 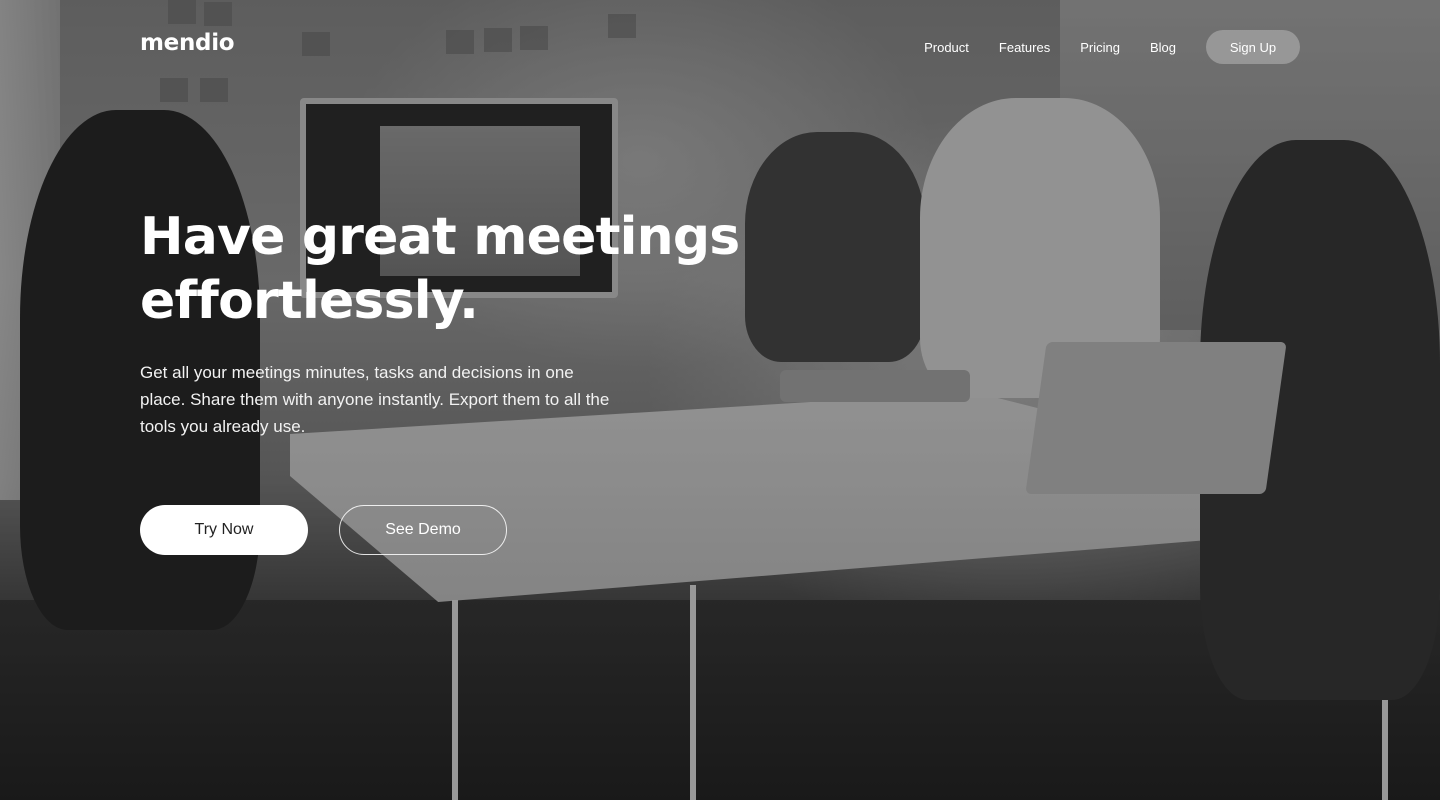 I want to click on hero-headline-line-2: effortlessly., so click(x=309, y=301).